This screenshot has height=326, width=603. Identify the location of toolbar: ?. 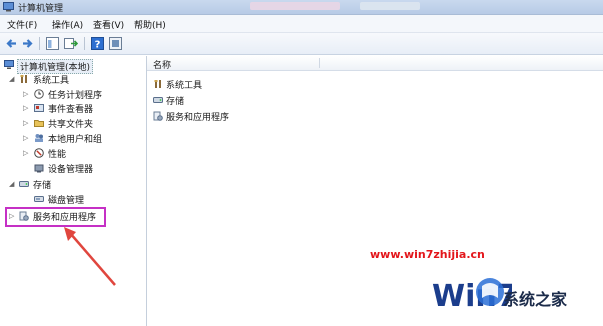
(301, 44).